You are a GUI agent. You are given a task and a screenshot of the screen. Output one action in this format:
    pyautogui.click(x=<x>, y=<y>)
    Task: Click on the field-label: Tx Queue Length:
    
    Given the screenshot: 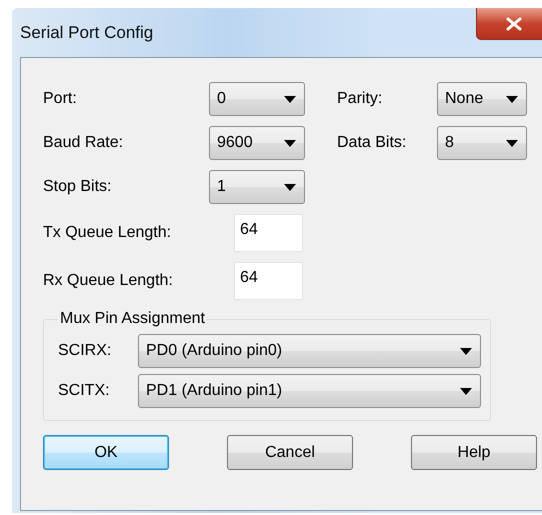 What is the action you would take?
    pyautogui.click(x=107, y=233)
    